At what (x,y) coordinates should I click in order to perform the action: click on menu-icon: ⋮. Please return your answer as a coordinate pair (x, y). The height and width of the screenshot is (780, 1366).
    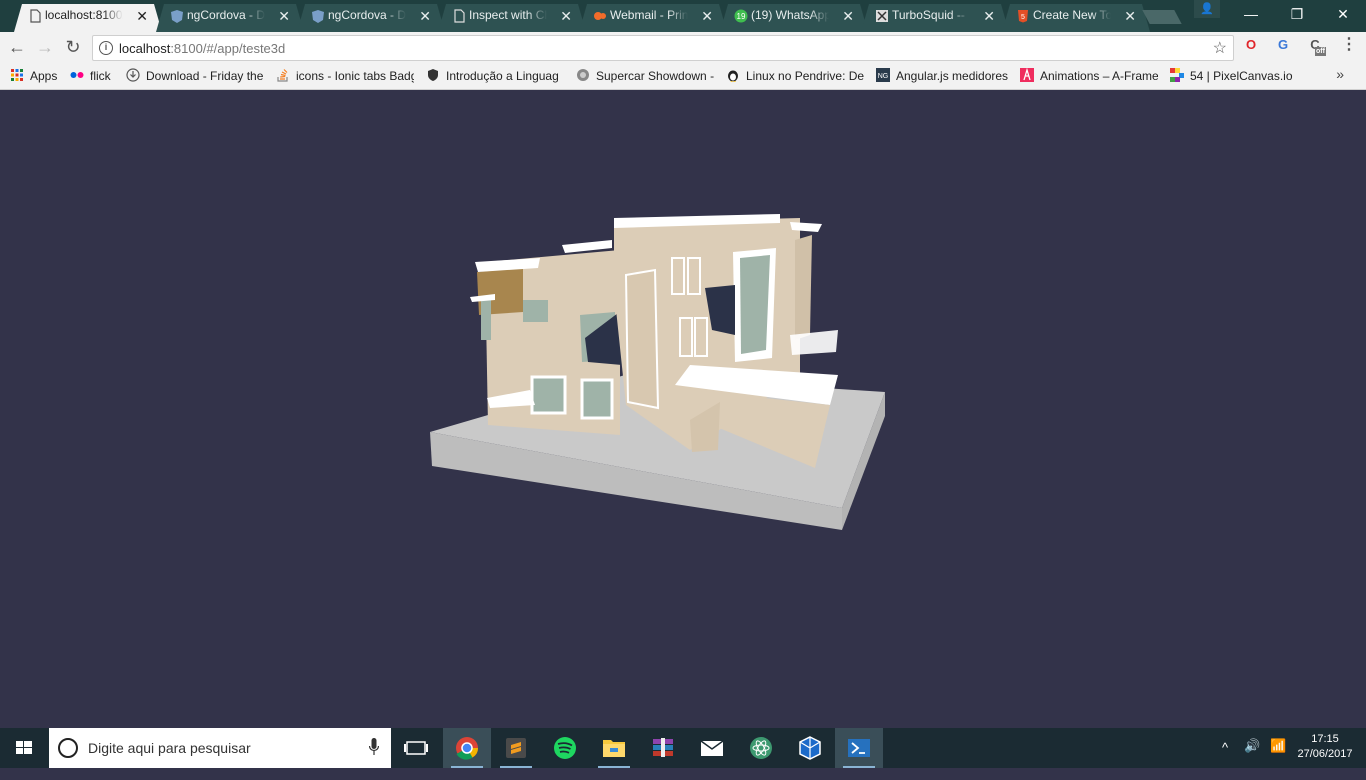
    Looking at the image, I should click on (1349, 45).